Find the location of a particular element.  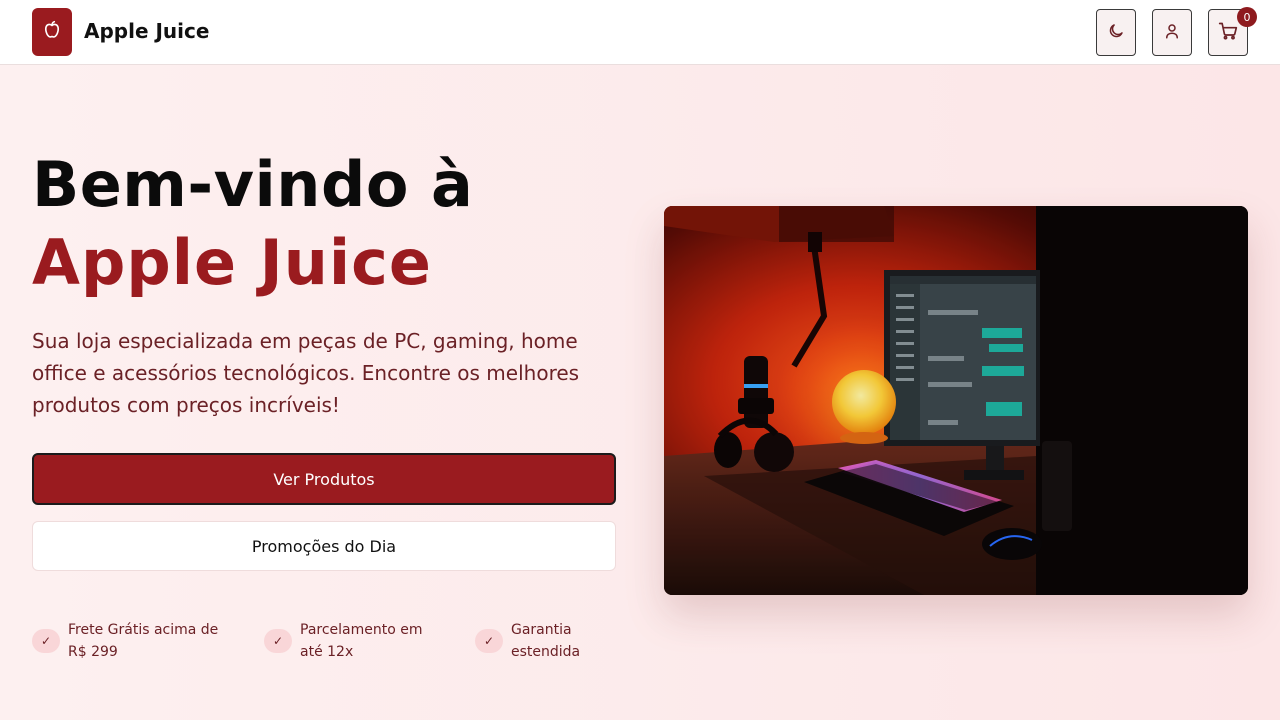

apple-icon is located at coordinates (52, 32).